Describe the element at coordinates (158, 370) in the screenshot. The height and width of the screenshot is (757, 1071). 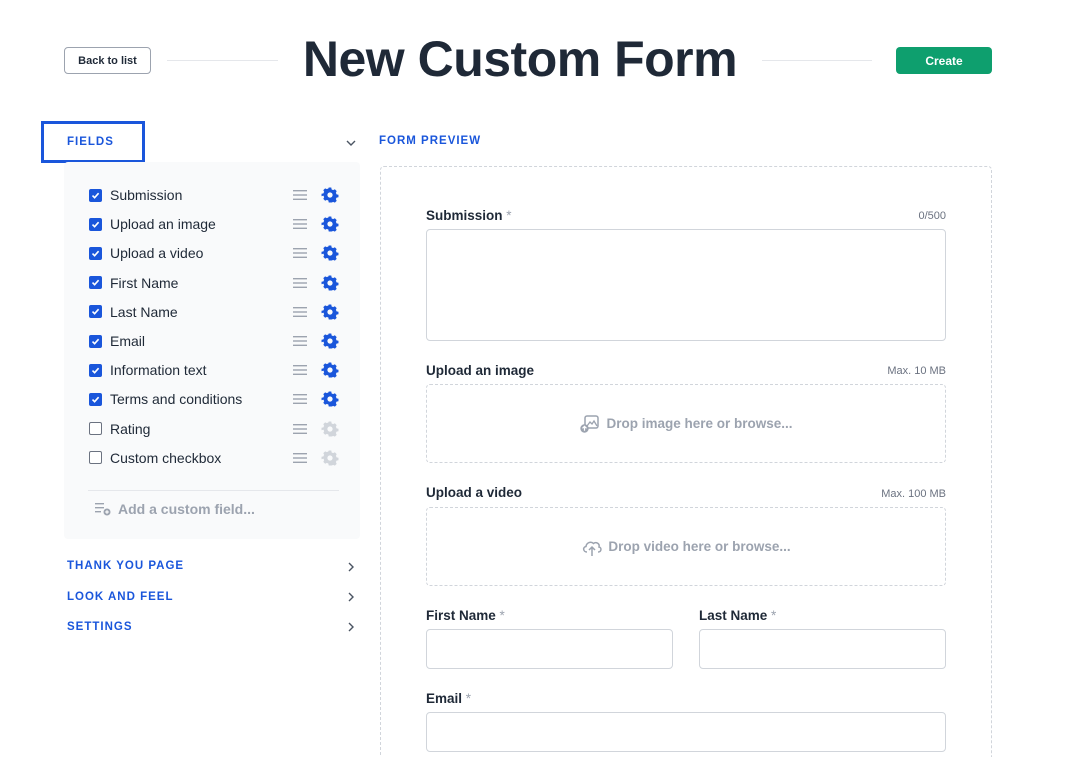
I see `field-label: Information text` at that location.